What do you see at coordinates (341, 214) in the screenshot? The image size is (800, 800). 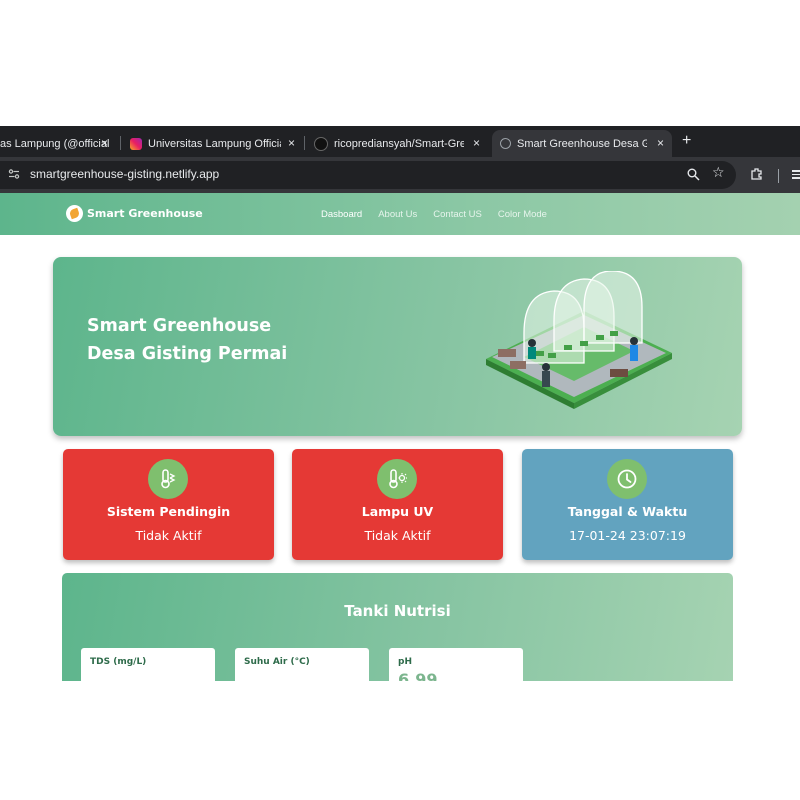 I see `nav-link-dashboard: Dasboard` at bounding box center [341, 214].